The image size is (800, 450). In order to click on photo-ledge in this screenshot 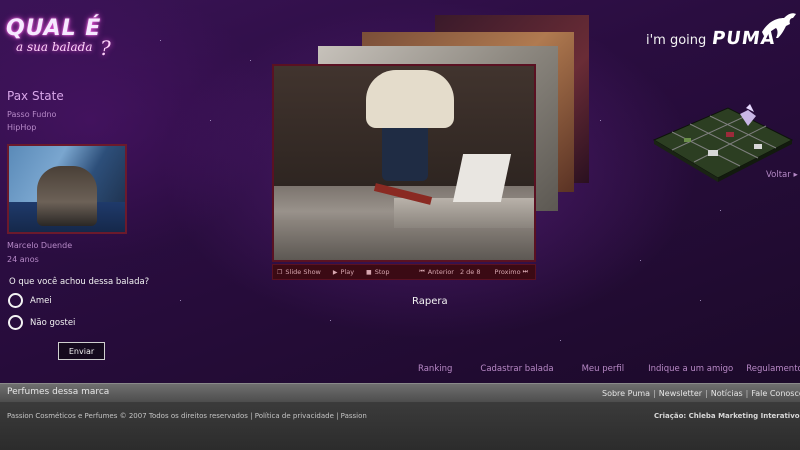, I will do `click(464, 213)`.